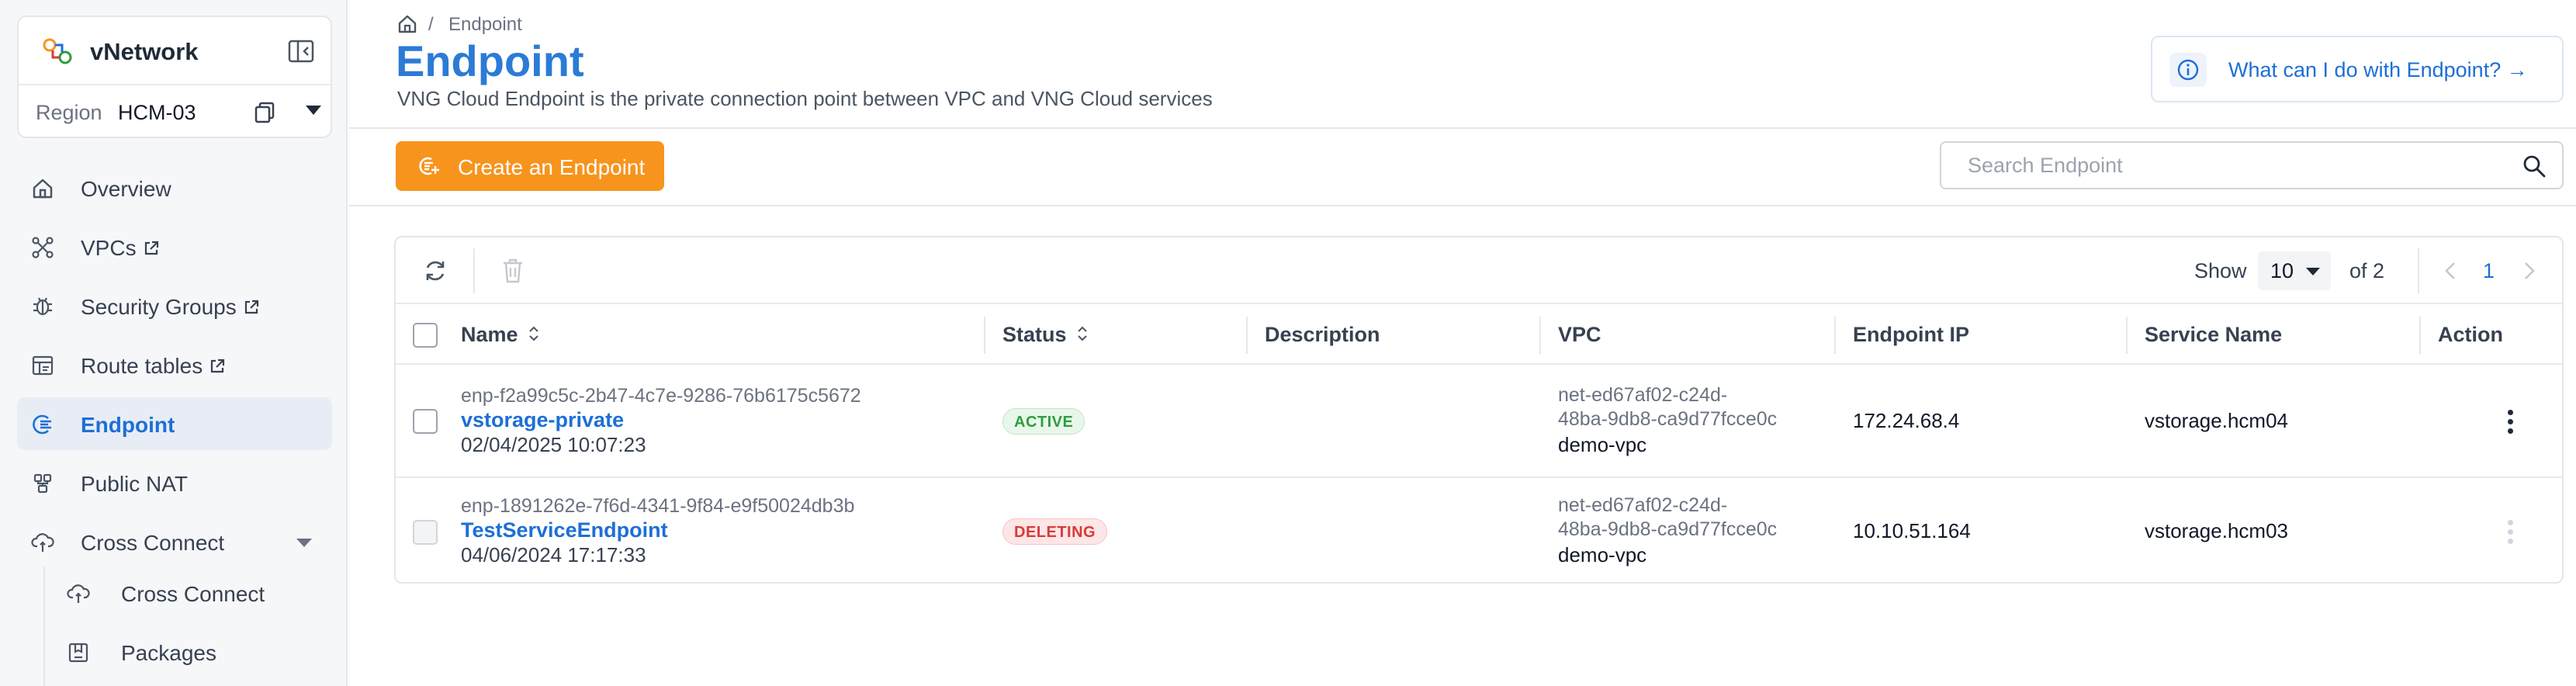  I want to click on create-endpoint-button: Create an Endpoint, so click(530, 166).